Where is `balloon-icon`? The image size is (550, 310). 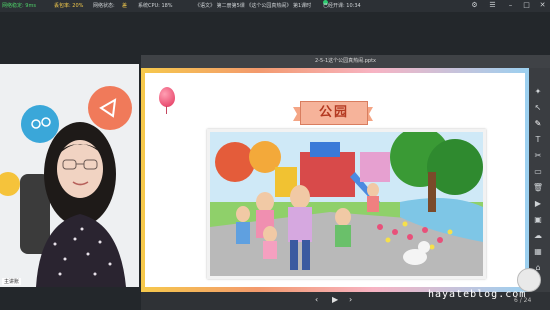
balloon-icon is located at coordinates (167, 97).